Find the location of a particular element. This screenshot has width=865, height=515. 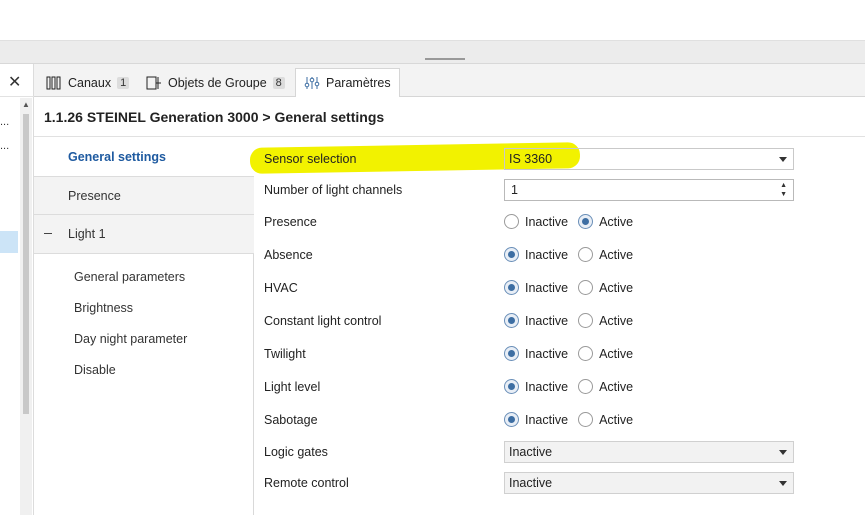

left-pane: ✕ ... ... ▲ is located at coordinates (17, 289).